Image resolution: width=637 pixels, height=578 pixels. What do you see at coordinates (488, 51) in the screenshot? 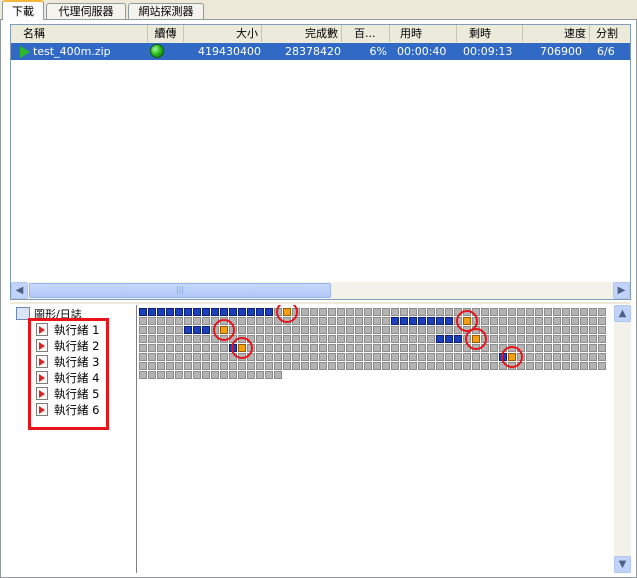
I see `remaining-cell: 00:09:13` at bounding box center [488, 51].